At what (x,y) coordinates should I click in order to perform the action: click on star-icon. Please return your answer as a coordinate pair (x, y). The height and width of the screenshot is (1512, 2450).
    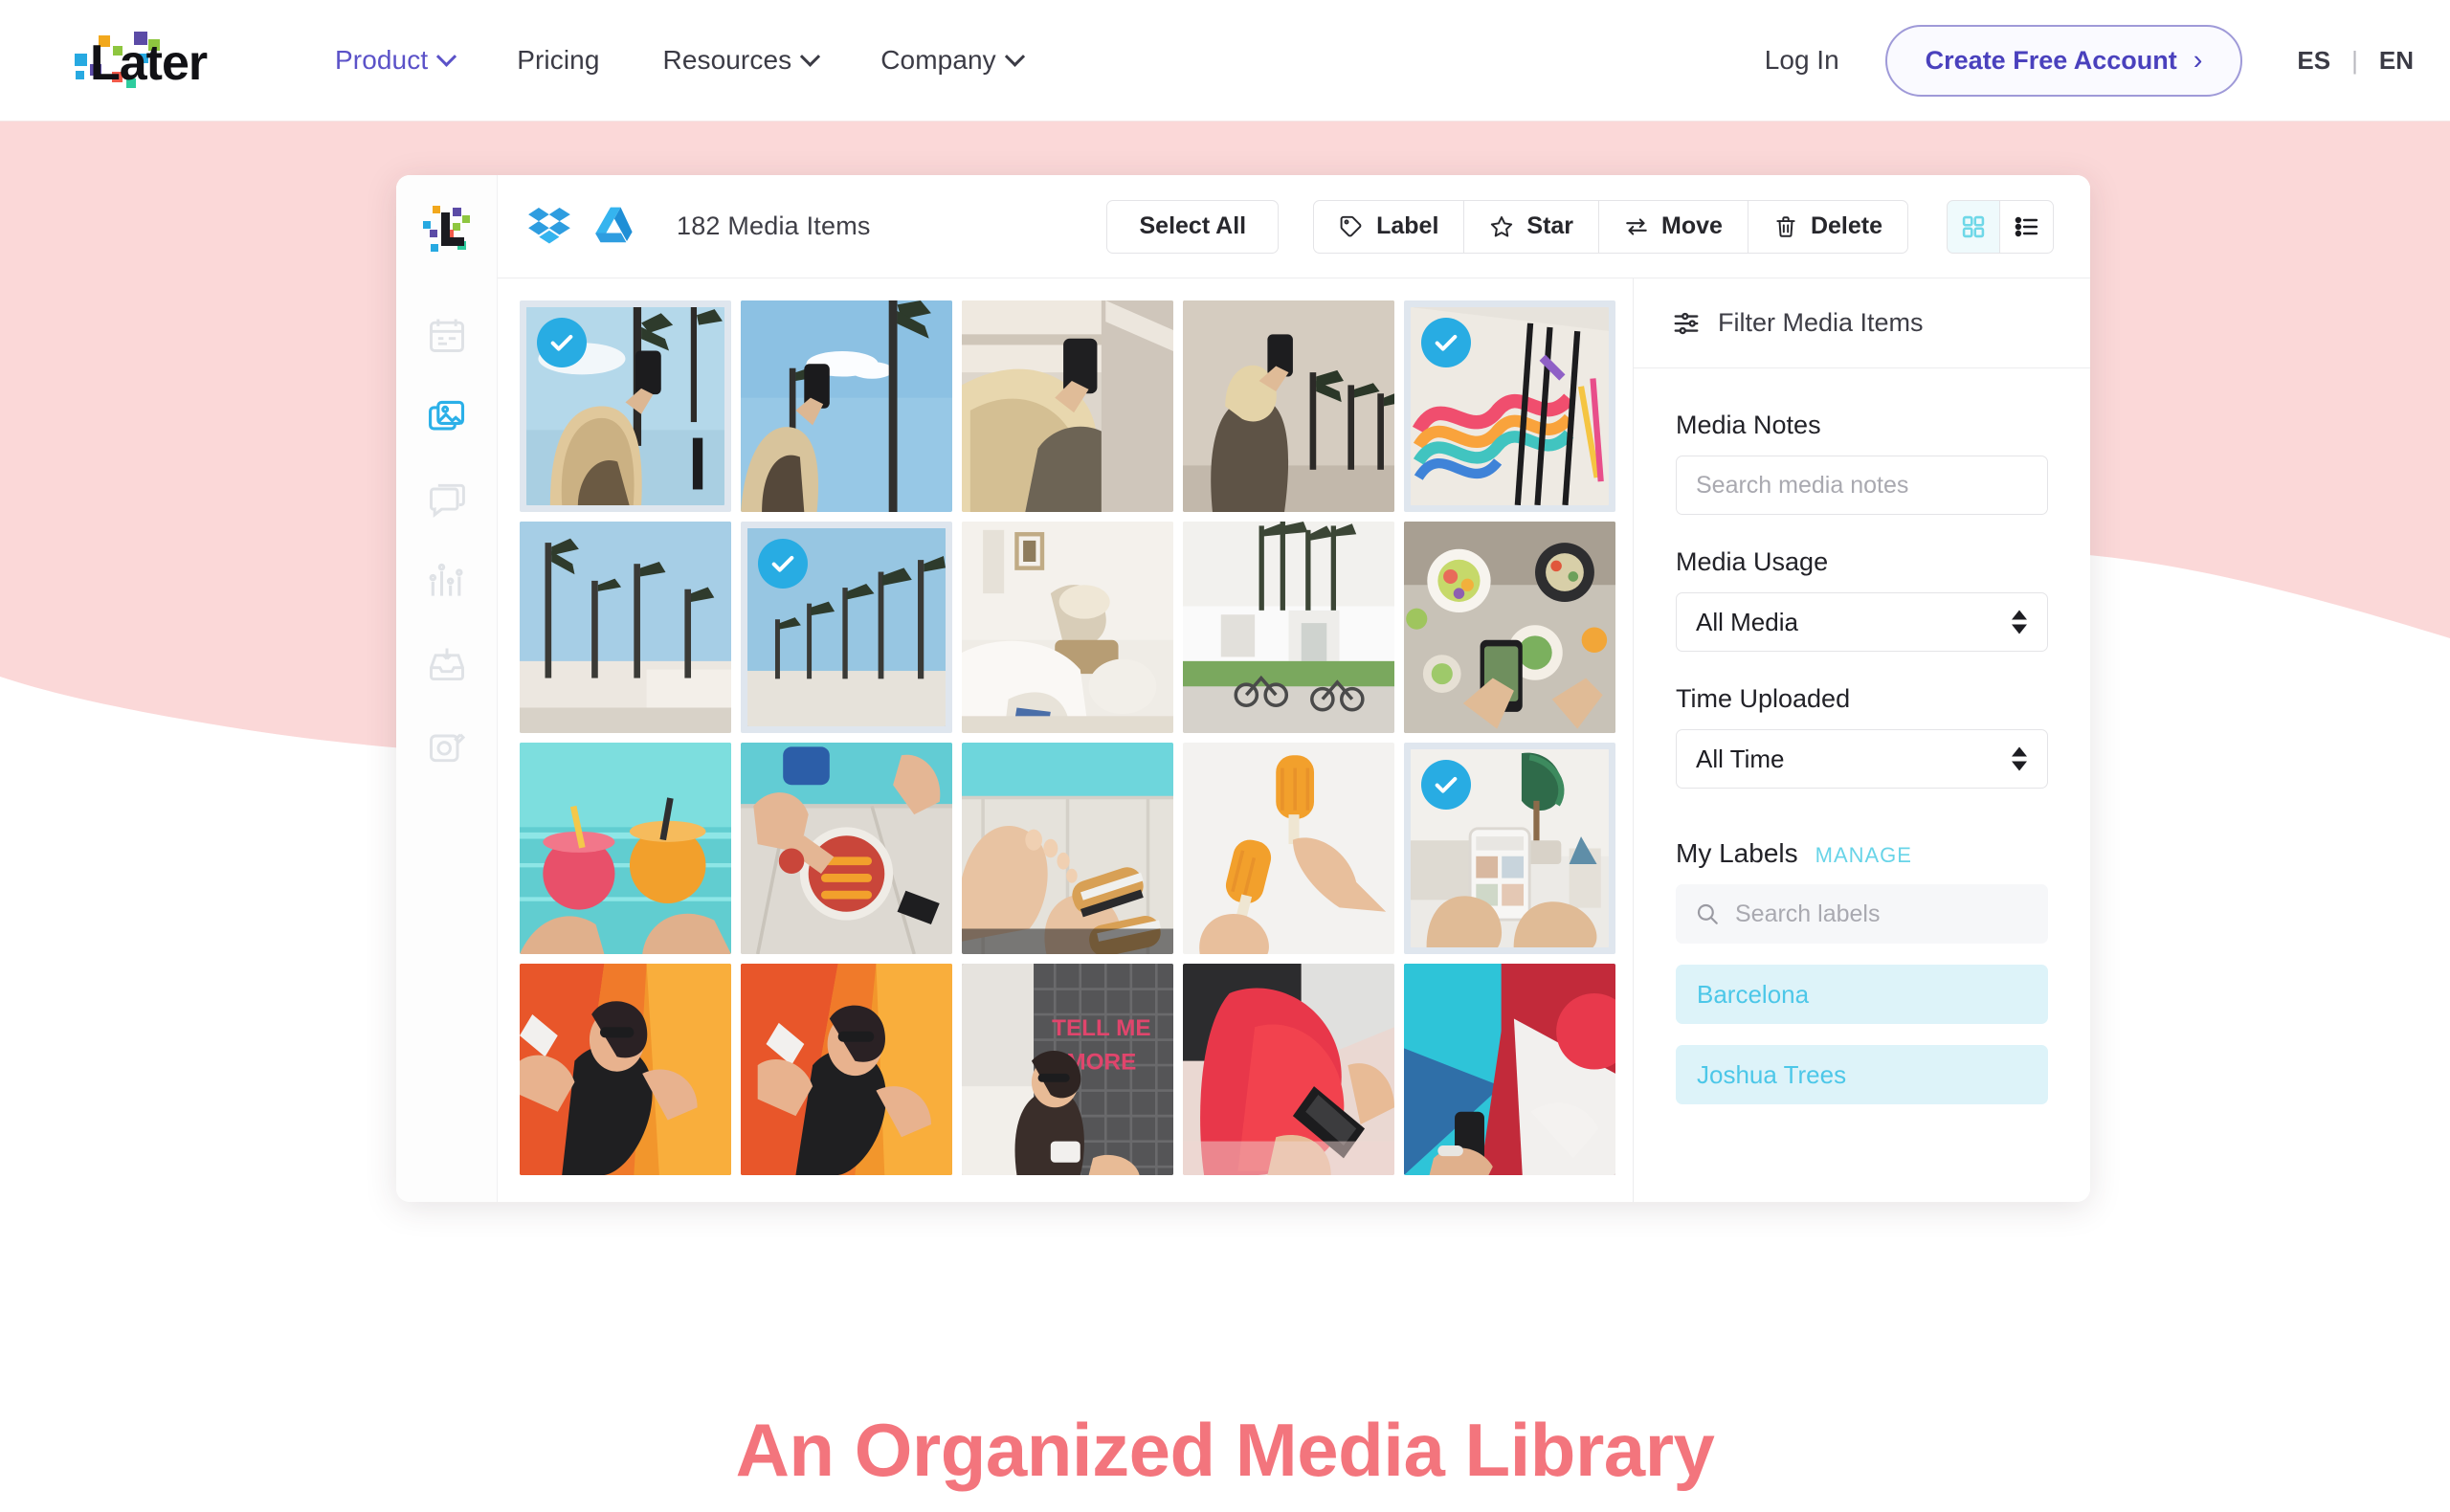
    Looking at the image, I should click on (1502, 225).